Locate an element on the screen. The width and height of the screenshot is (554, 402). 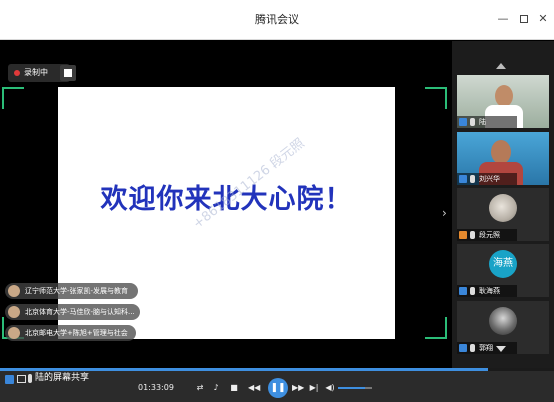
chat-text: 北京邮电大学+陈旭+管理与社会 is located at coordinates (76, 333).